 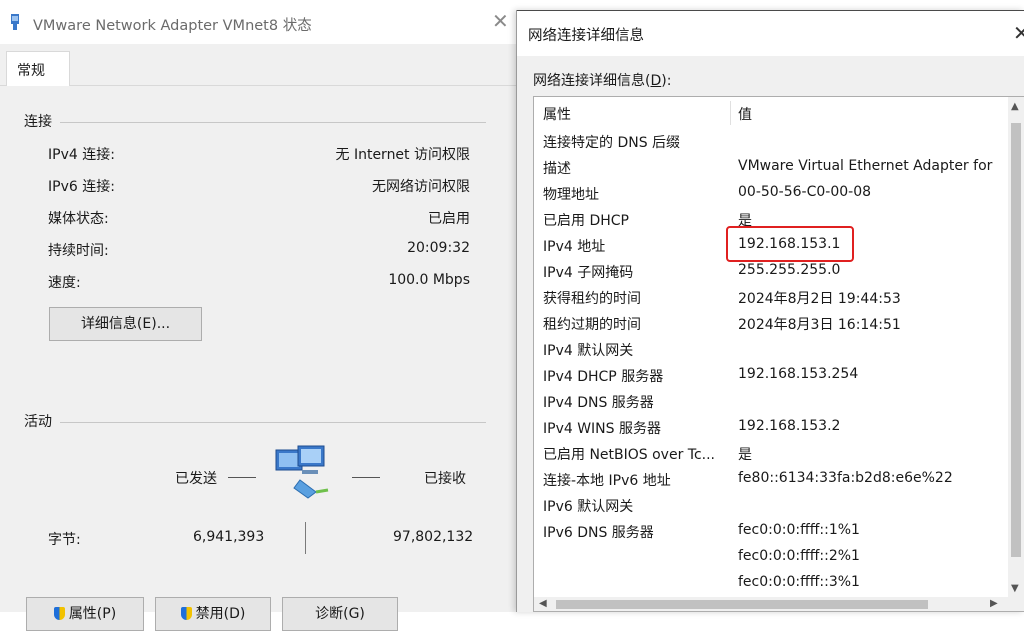 I want to click on received-label: 已接收, so click(x=445, y=479).